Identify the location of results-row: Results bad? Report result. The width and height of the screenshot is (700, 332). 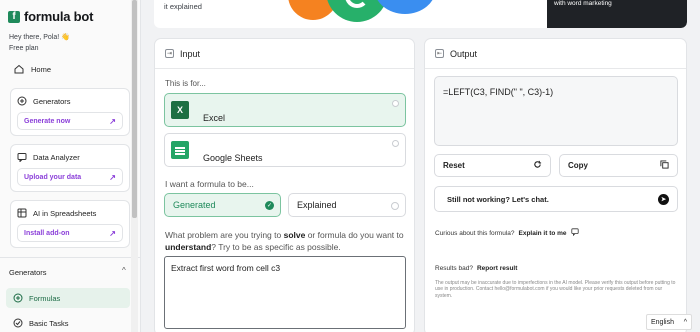
(476, 268).